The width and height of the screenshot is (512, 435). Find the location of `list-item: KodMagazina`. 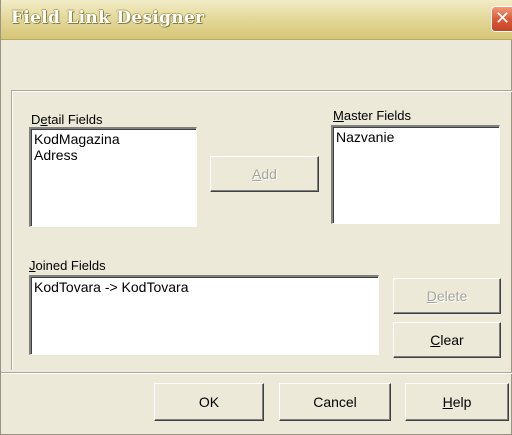

list-item: KodMagazina is located at coordinates (113, 139).